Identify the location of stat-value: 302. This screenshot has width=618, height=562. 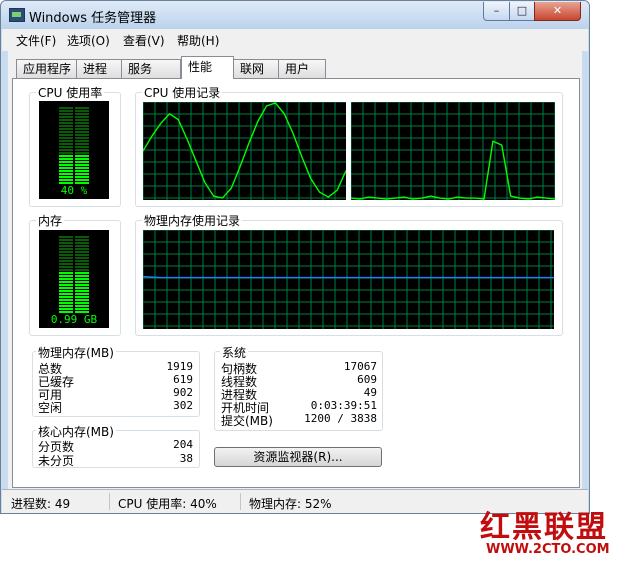
(183, 405).